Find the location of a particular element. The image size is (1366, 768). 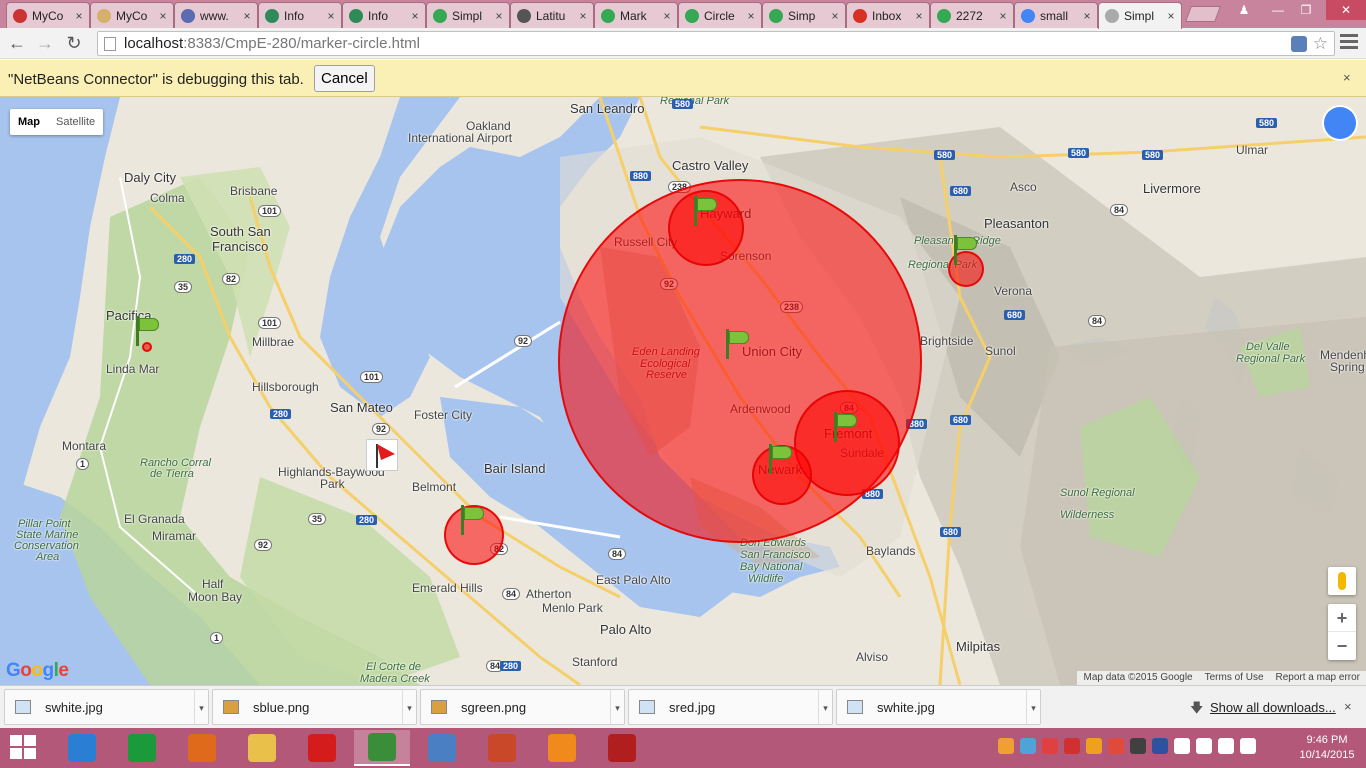

browser-tab: Simp × is located at coordinates (804, 15).